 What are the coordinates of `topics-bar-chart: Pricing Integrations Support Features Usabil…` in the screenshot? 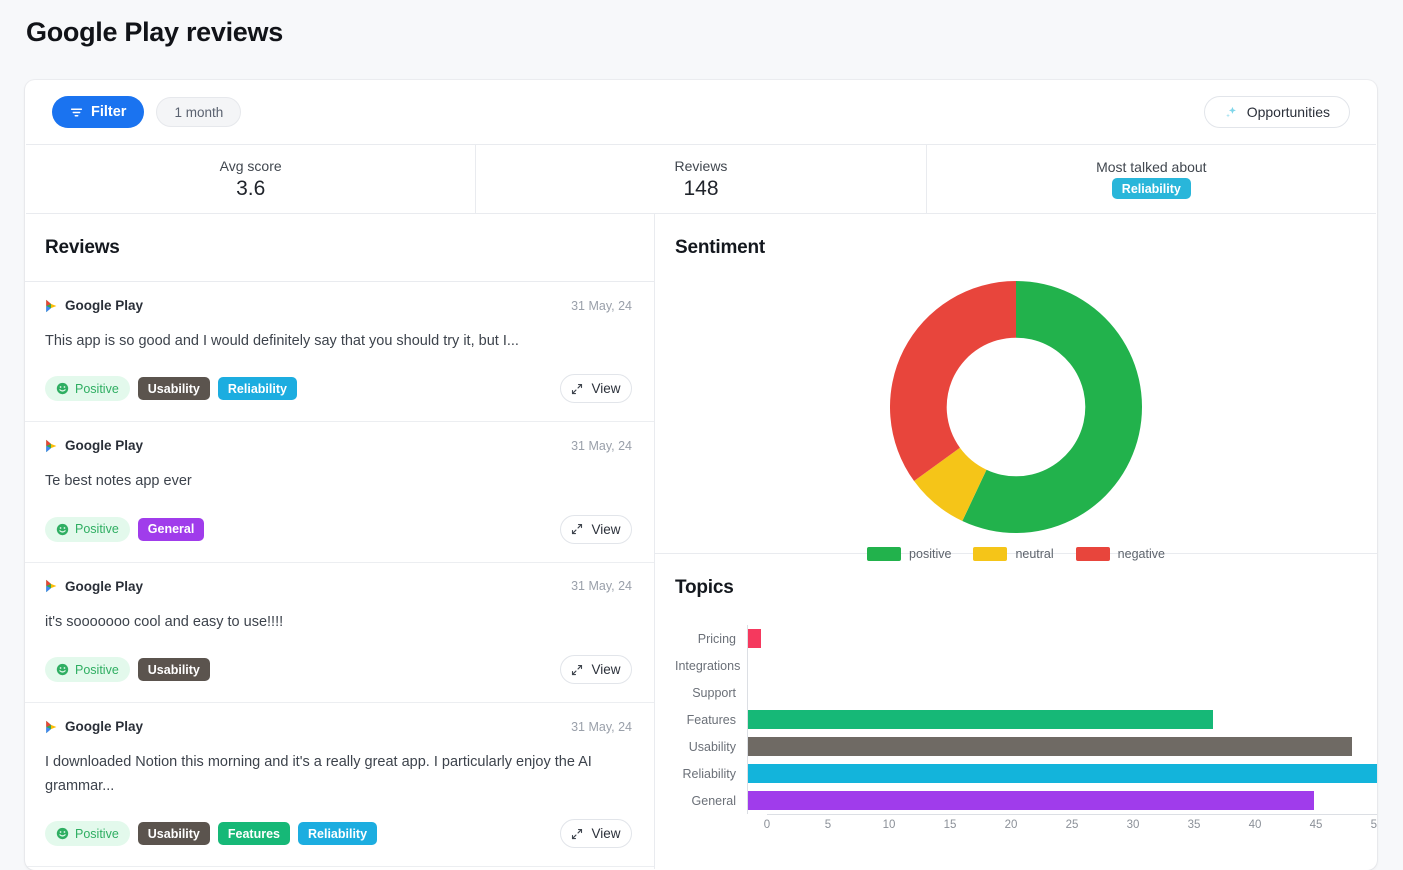 It's located at (1016, 729).